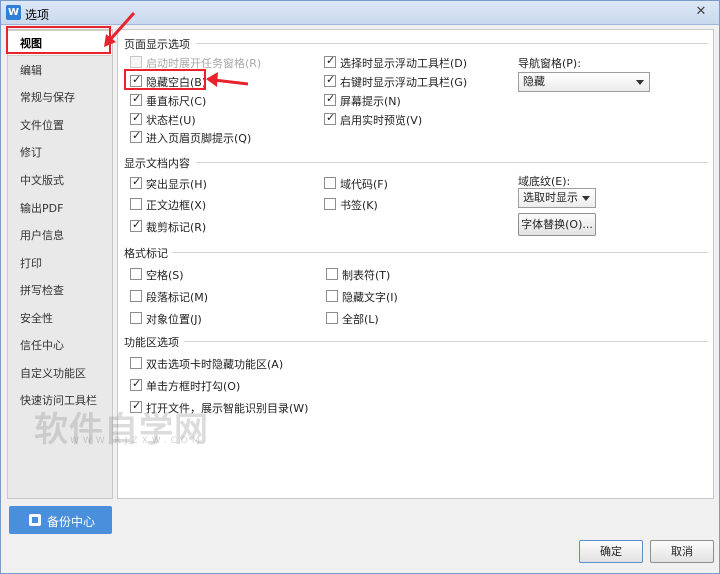 This screenshot has width=720, height=574. Describe the element at coordinates (176, 227) in the screenshot. I see `checkbox-label: 裁剪标记(R)` at that location.